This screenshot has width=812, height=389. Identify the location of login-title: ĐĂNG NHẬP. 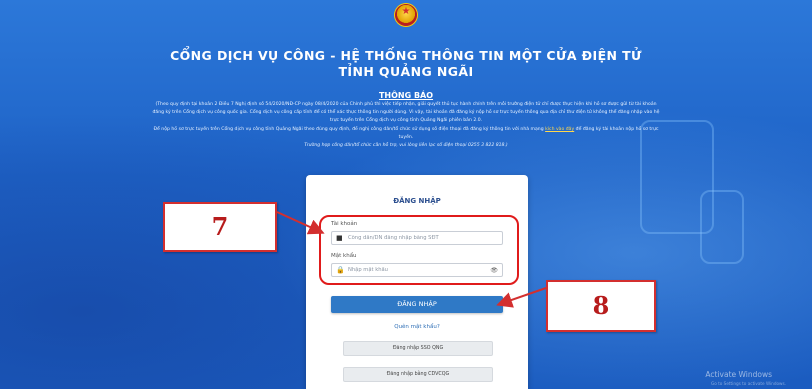
(417, 201).